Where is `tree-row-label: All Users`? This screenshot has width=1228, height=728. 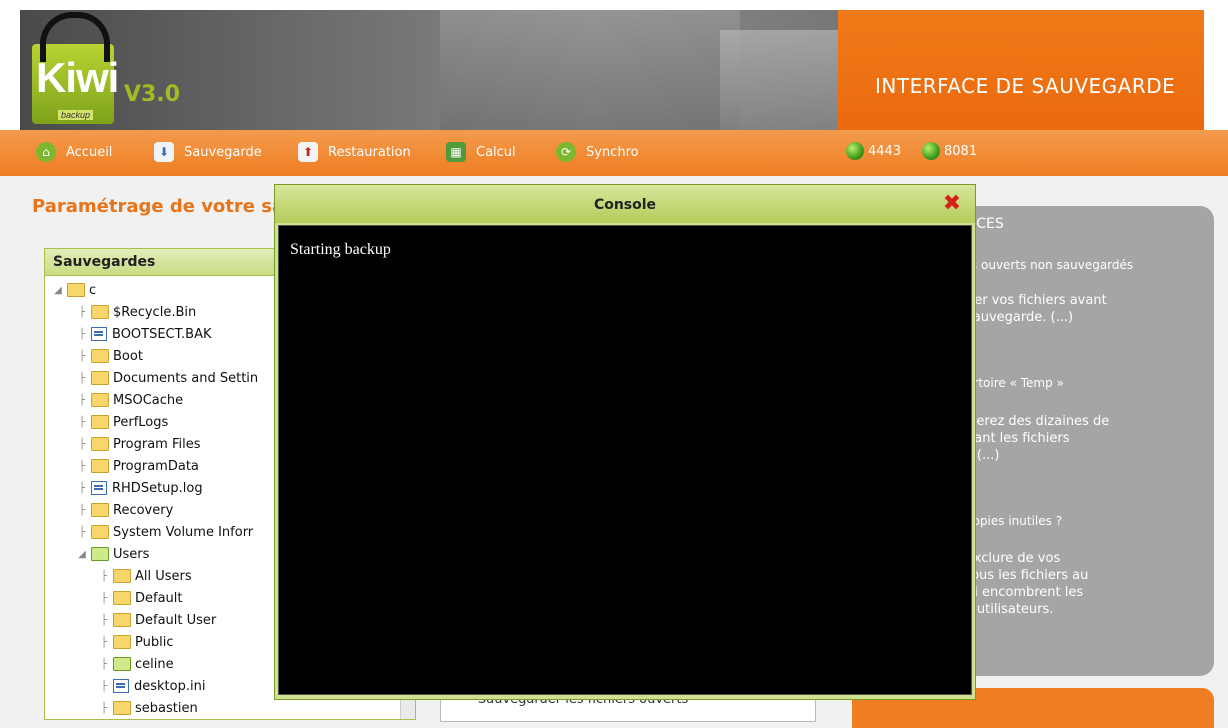
tree-row-label: All Users is located at coordinates (163, 576).